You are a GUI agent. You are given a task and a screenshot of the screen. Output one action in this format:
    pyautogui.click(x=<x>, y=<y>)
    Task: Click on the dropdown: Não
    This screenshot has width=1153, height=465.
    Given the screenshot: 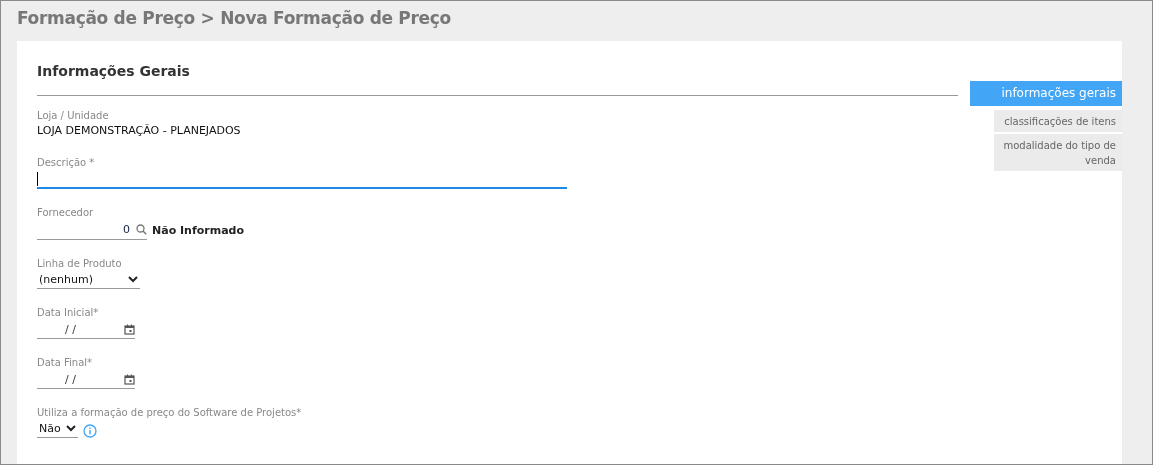 What is the action you would take?
    pyautogui.click(x=57, y=429)
    